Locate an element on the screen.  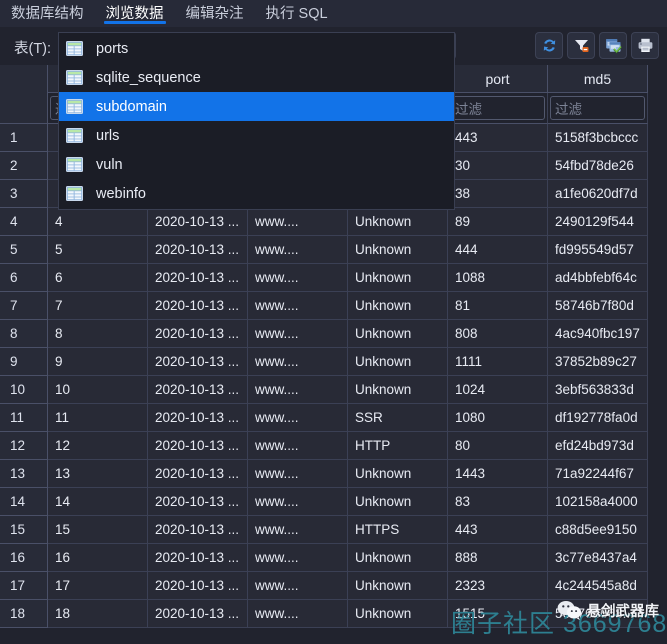
table-cell: 12 is located at coordinates (98, 446).